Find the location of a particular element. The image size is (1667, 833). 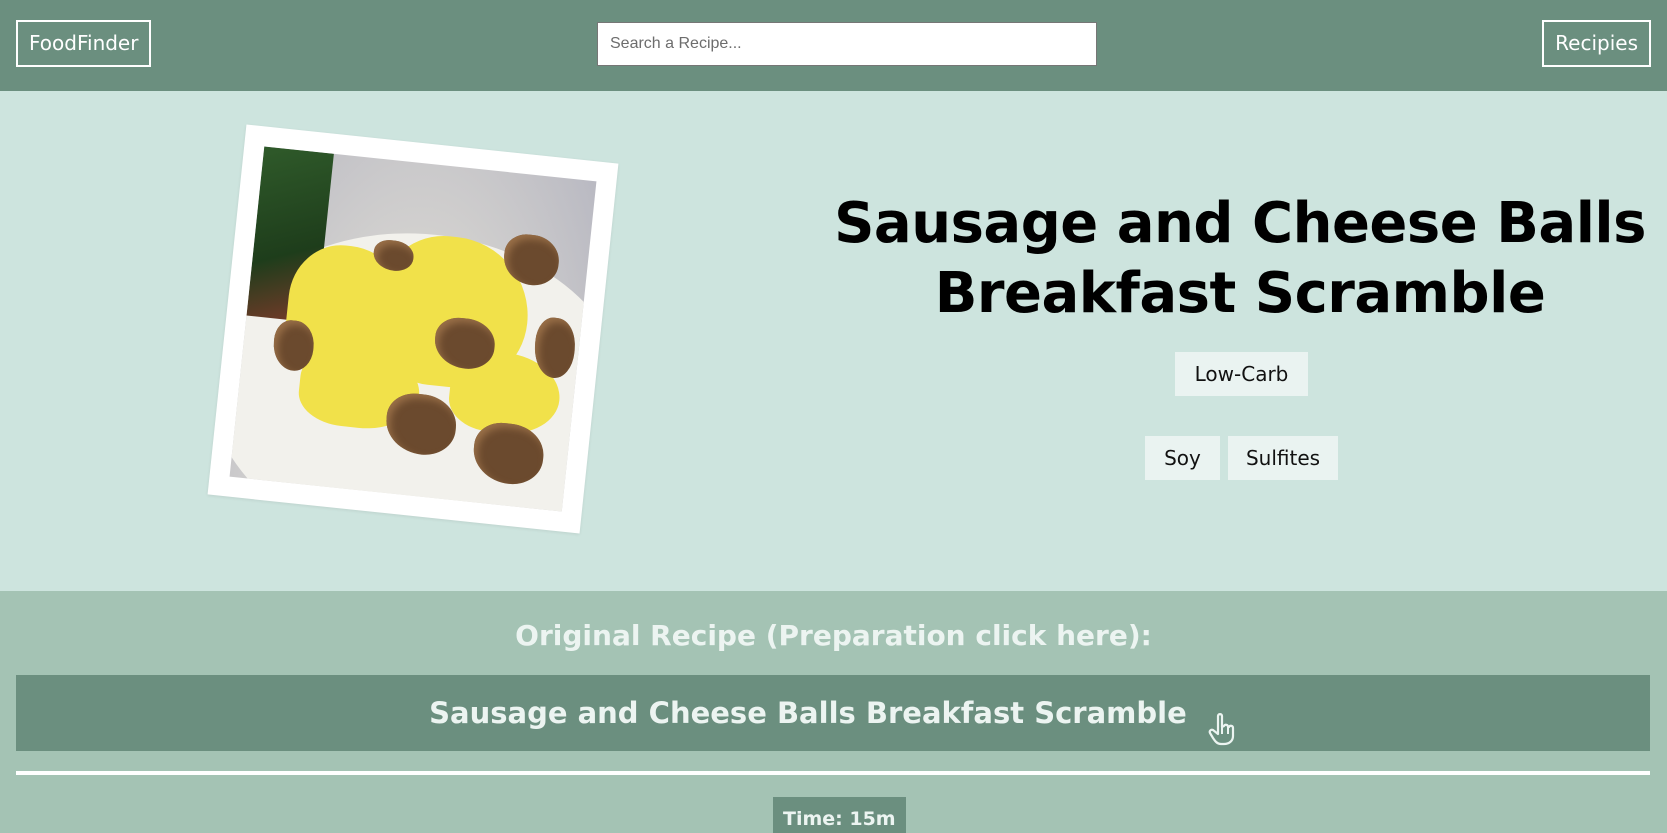

recipes-nav-link: Recipies is located at coordinates (1596, 43).